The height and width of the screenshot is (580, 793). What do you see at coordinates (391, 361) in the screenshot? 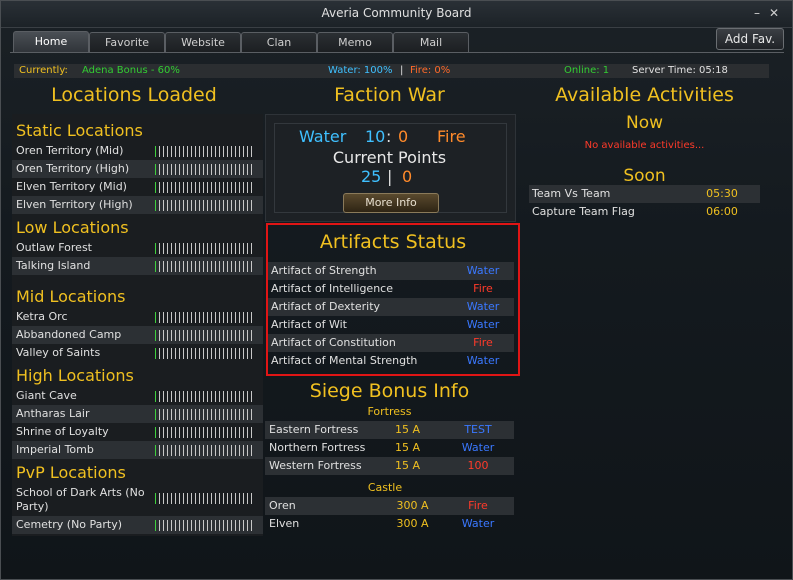
I see `artifact-row: Artifact of Mental Strength Water` at bounding box center [391, 361].